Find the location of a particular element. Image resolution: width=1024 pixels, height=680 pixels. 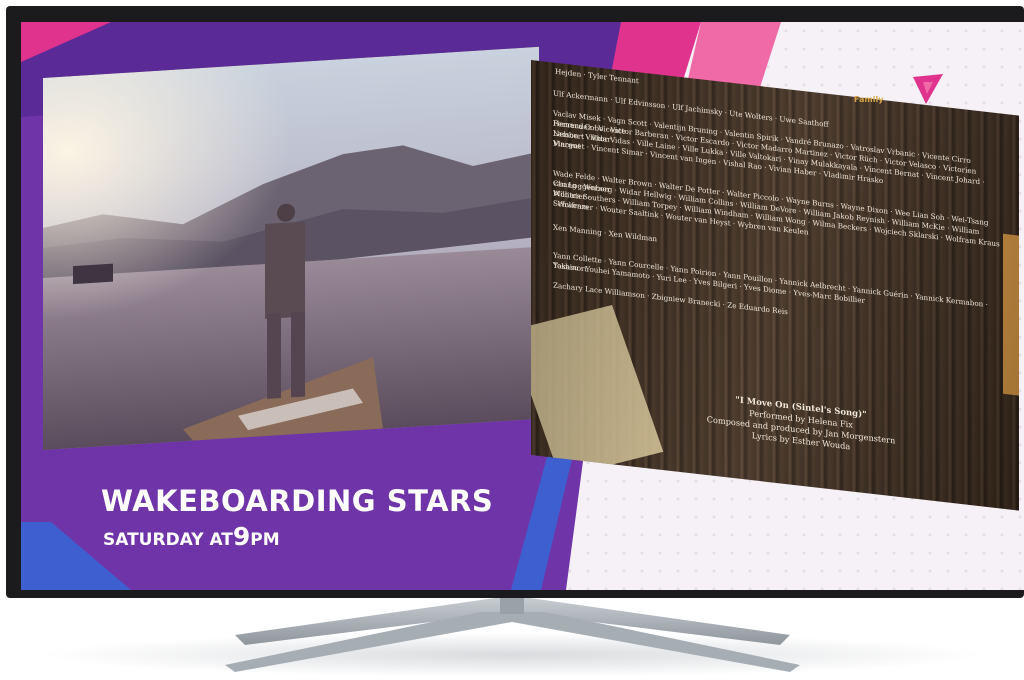

promo-suffix: PM is located at coordinates (265, 540).